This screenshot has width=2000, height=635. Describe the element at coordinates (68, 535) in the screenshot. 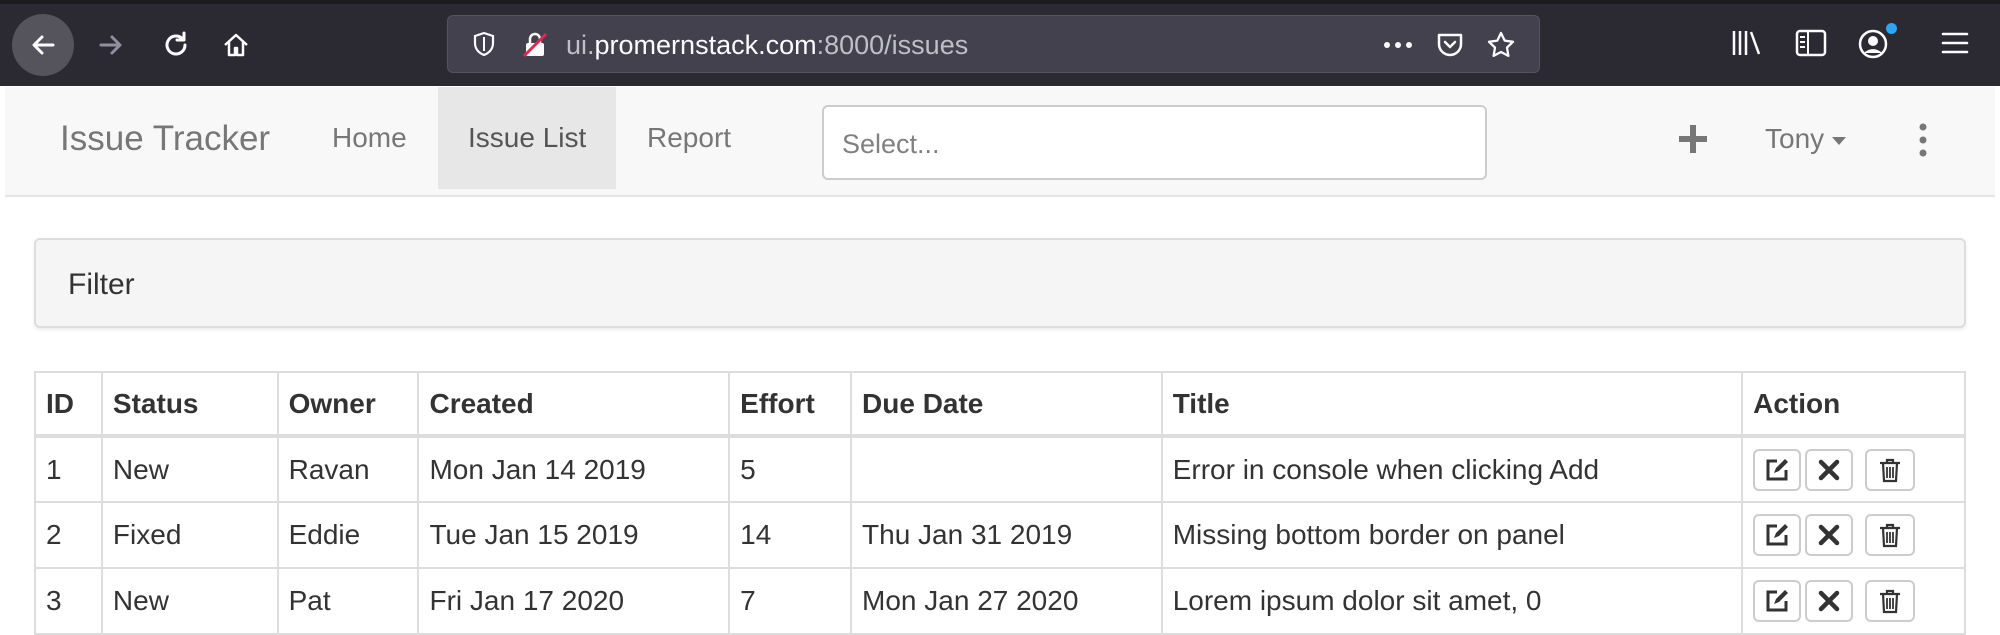

I see `cell-id: 2` at that location.